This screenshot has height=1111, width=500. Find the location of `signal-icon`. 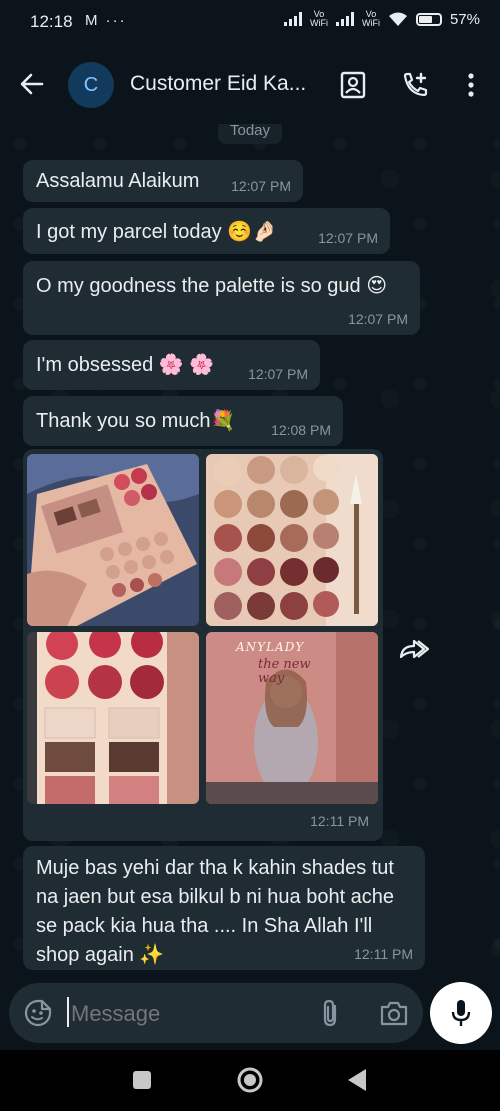

signal-icon is located at coordinates (292, 19).